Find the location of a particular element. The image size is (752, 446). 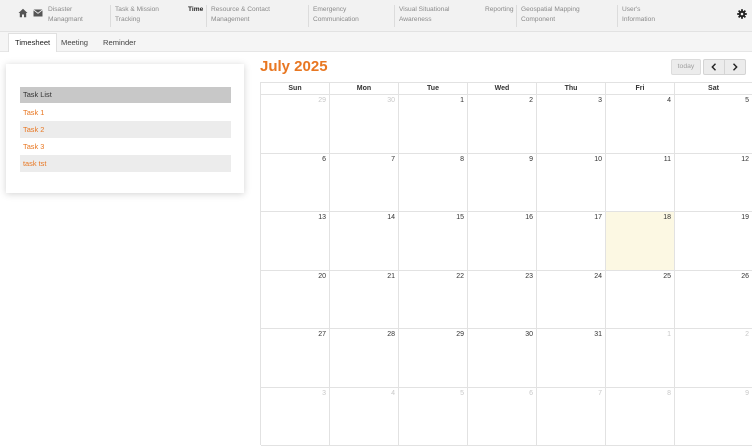

nav-item-disaster-managment: DisasterManagmant is located at coordinates (76, 16).